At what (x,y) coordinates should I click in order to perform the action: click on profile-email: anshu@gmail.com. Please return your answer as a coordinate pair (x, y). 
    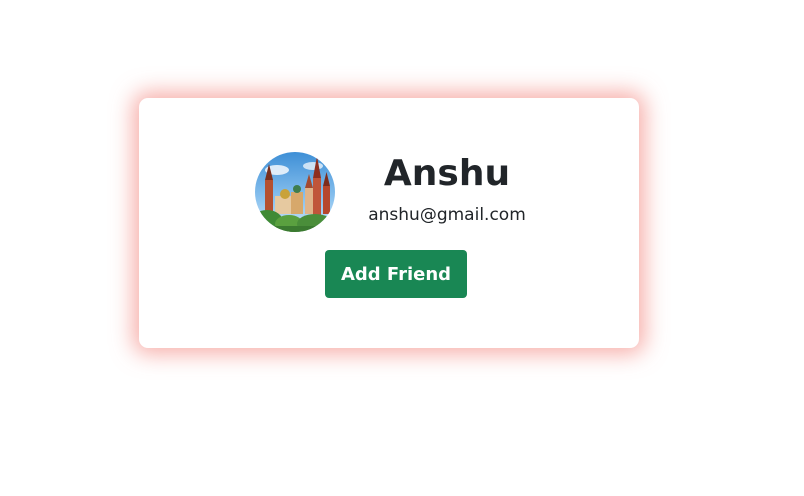
    Looking at the image, I should click on (447, 215).